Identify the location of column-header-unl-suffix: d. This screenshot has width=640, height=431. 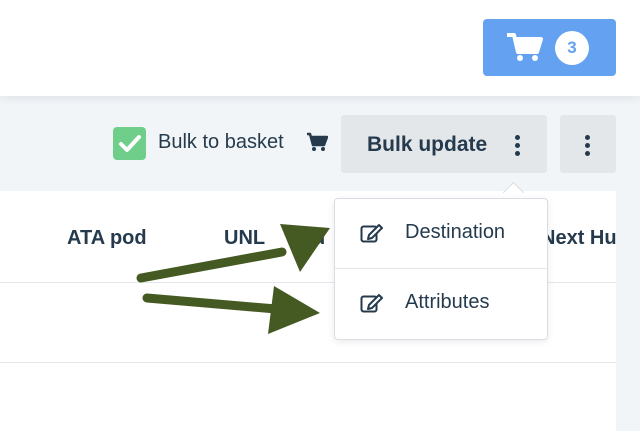
(319, 238).